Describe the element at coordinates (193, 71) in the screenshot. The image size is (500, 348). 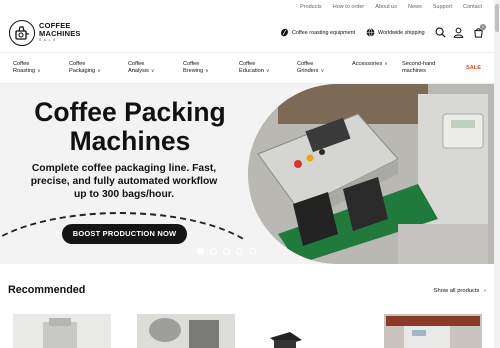
I see `nav-item-line2: Brewing` at that location.